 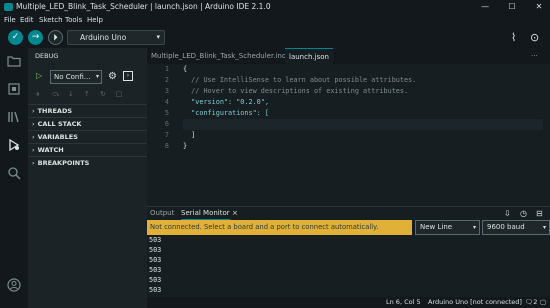 What do you see at coordinates (348, 213) in the screenshot?
I see `bottom-panel-tabs: Output Serial Monitor × ⇩ ◷ ⊟` at bounding box center [348, 213].